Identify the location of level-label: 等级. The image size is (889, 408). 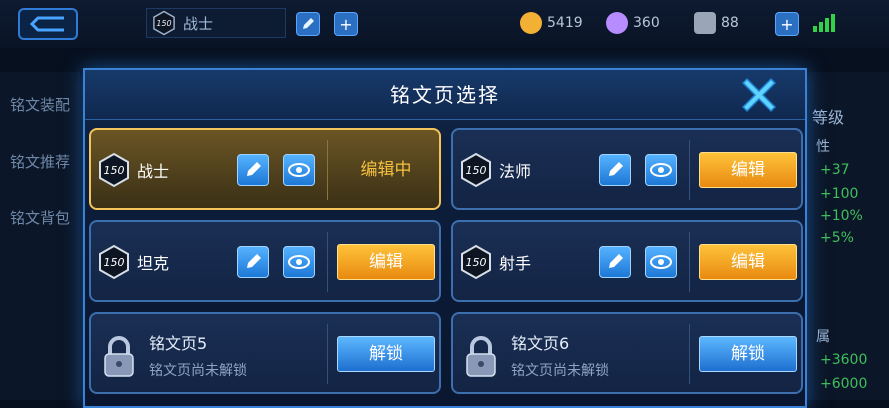
(828, 117).